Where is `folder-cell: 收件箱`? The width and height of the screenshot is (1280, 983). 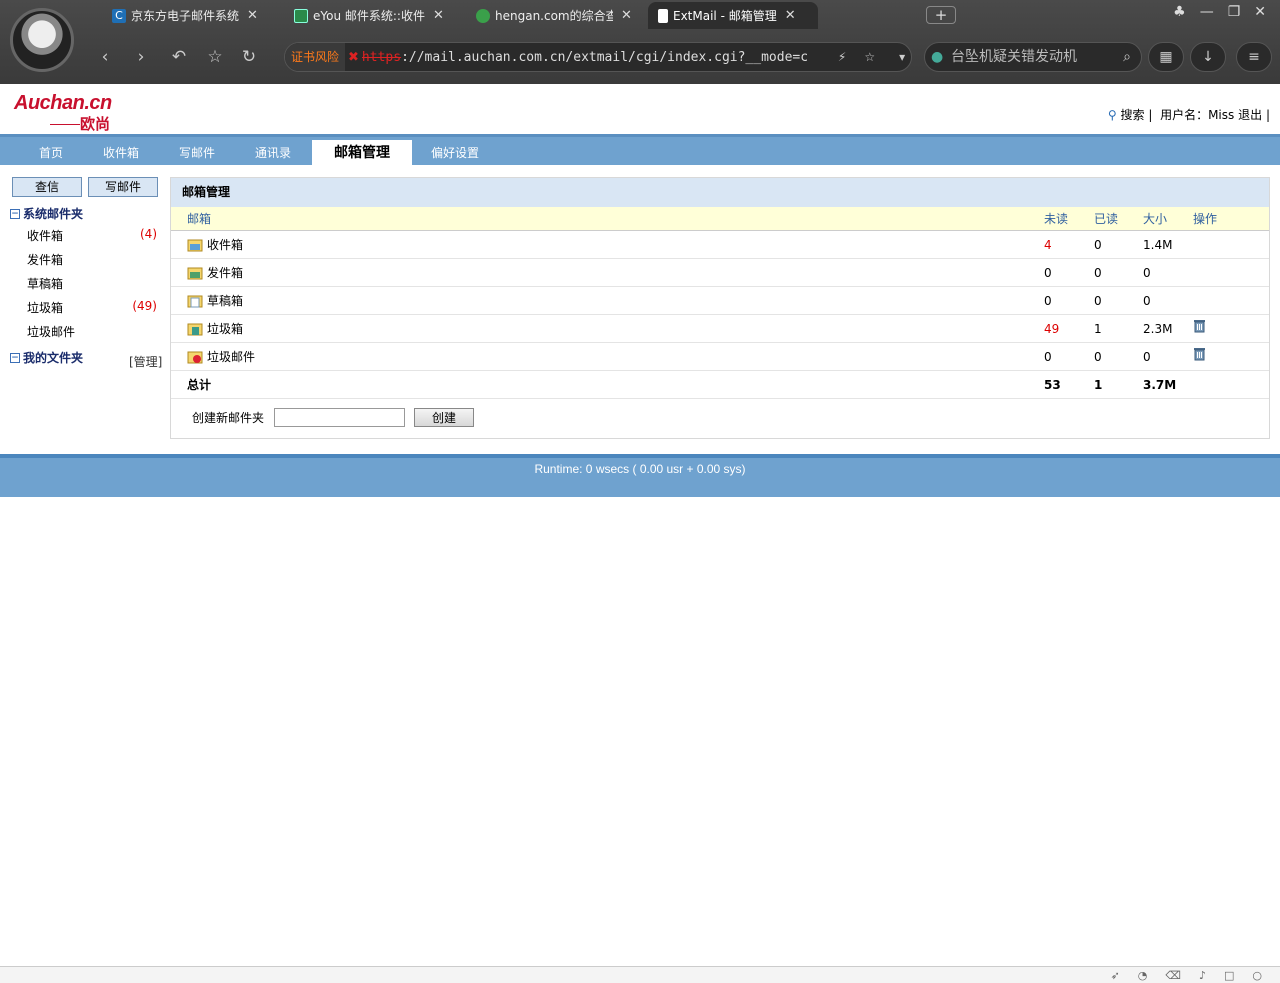 folder-cell: 收件箱 is located at coordinates (215, 245).